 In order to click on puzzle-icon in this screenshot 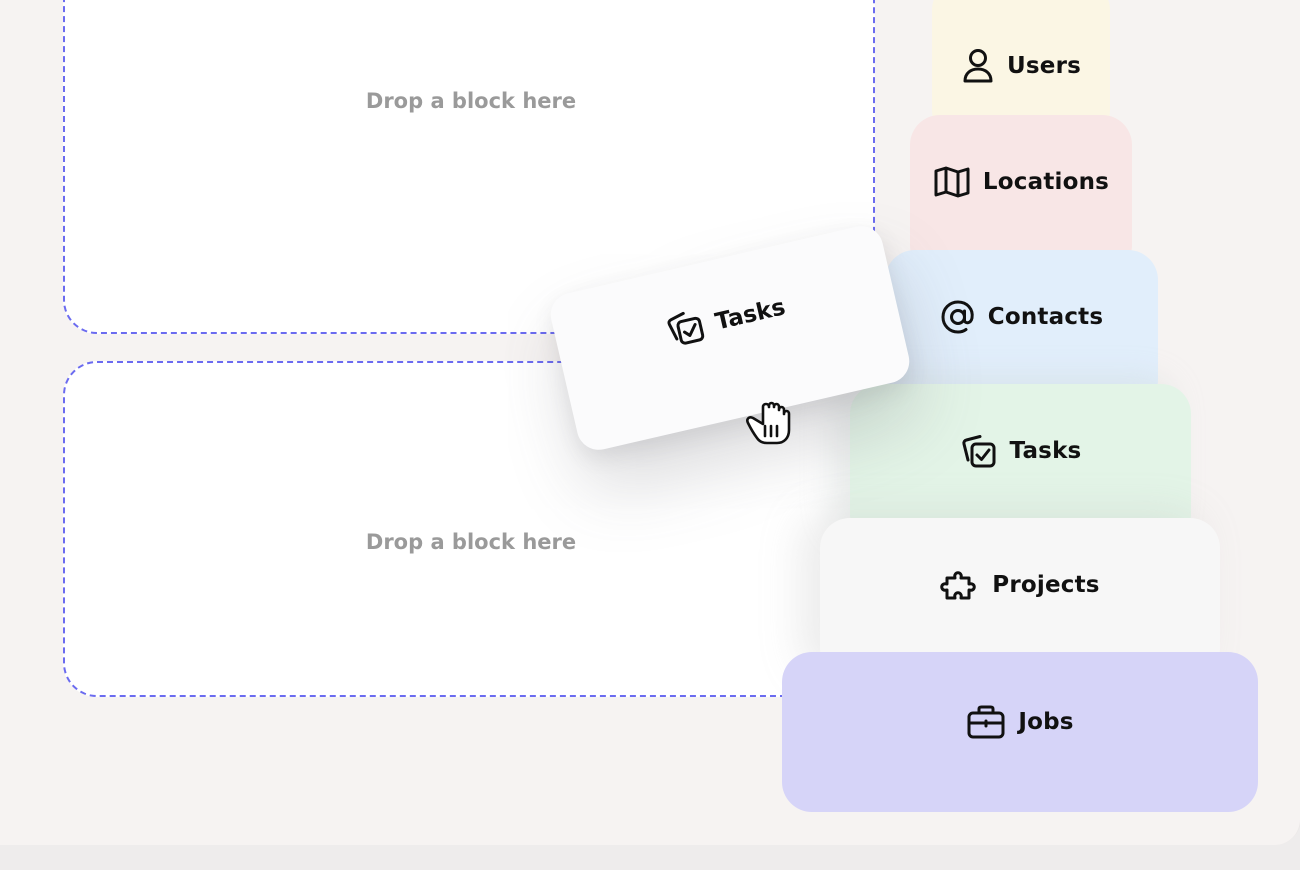, I will do `click(960, 585)`.